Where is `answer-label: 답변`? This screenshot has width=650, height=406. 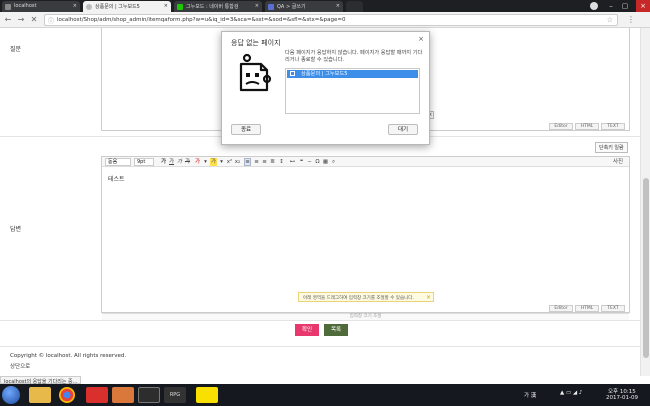 answer-label: 답변 is located at coordinates (16, 229).